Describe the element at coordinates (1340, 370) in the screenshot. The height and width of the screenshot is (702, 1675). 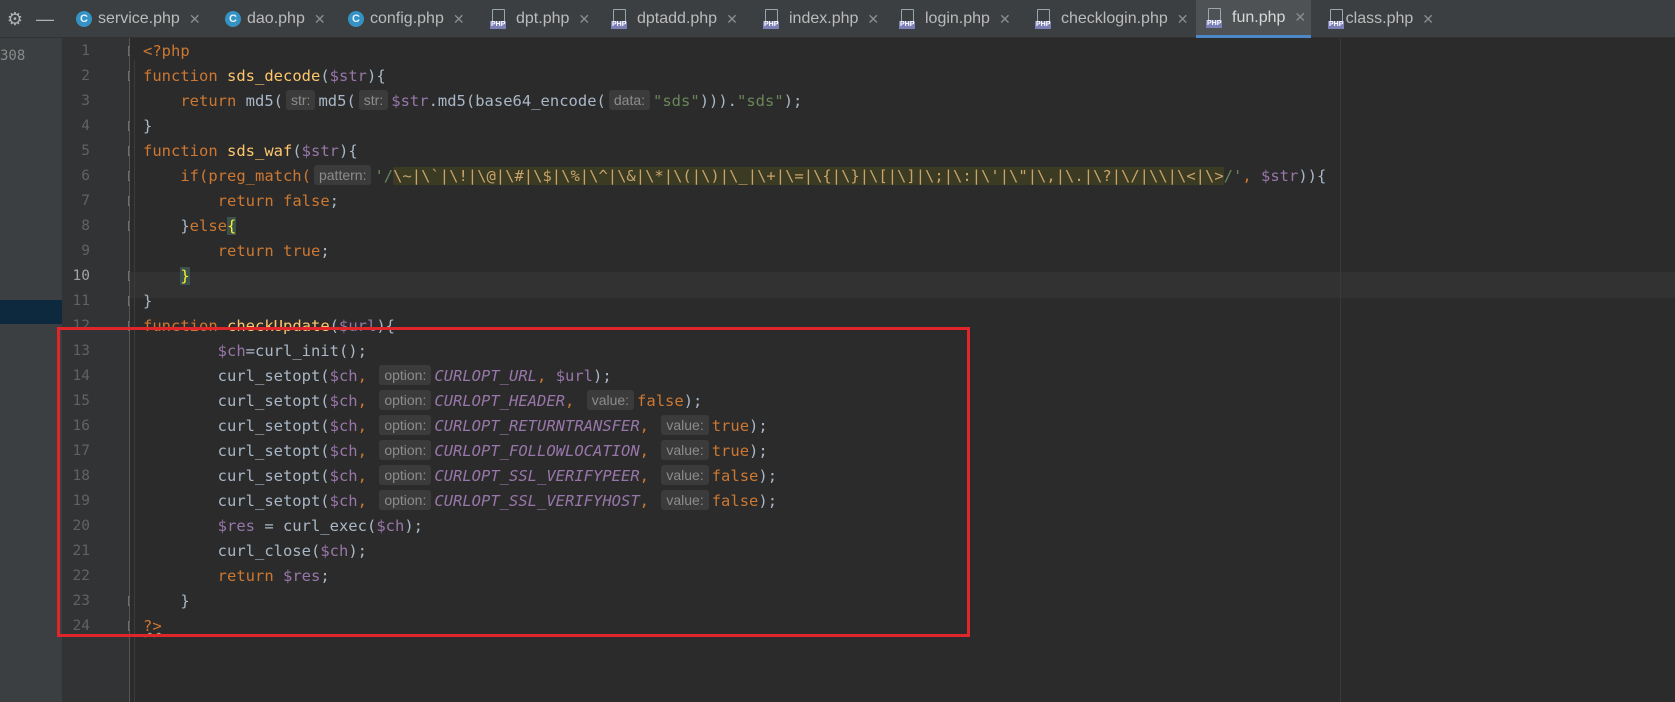
I see `right-margin-guide` at that location.